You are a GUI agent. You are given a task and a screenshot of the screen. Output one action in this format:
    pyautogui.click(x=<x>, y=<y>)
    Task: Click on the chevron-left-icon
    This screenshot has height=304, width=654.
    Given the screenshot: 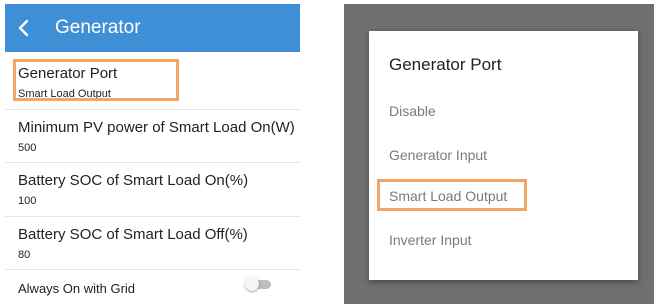 What is the action you would take?
    pyautogui.click(x=23, y=28)
    